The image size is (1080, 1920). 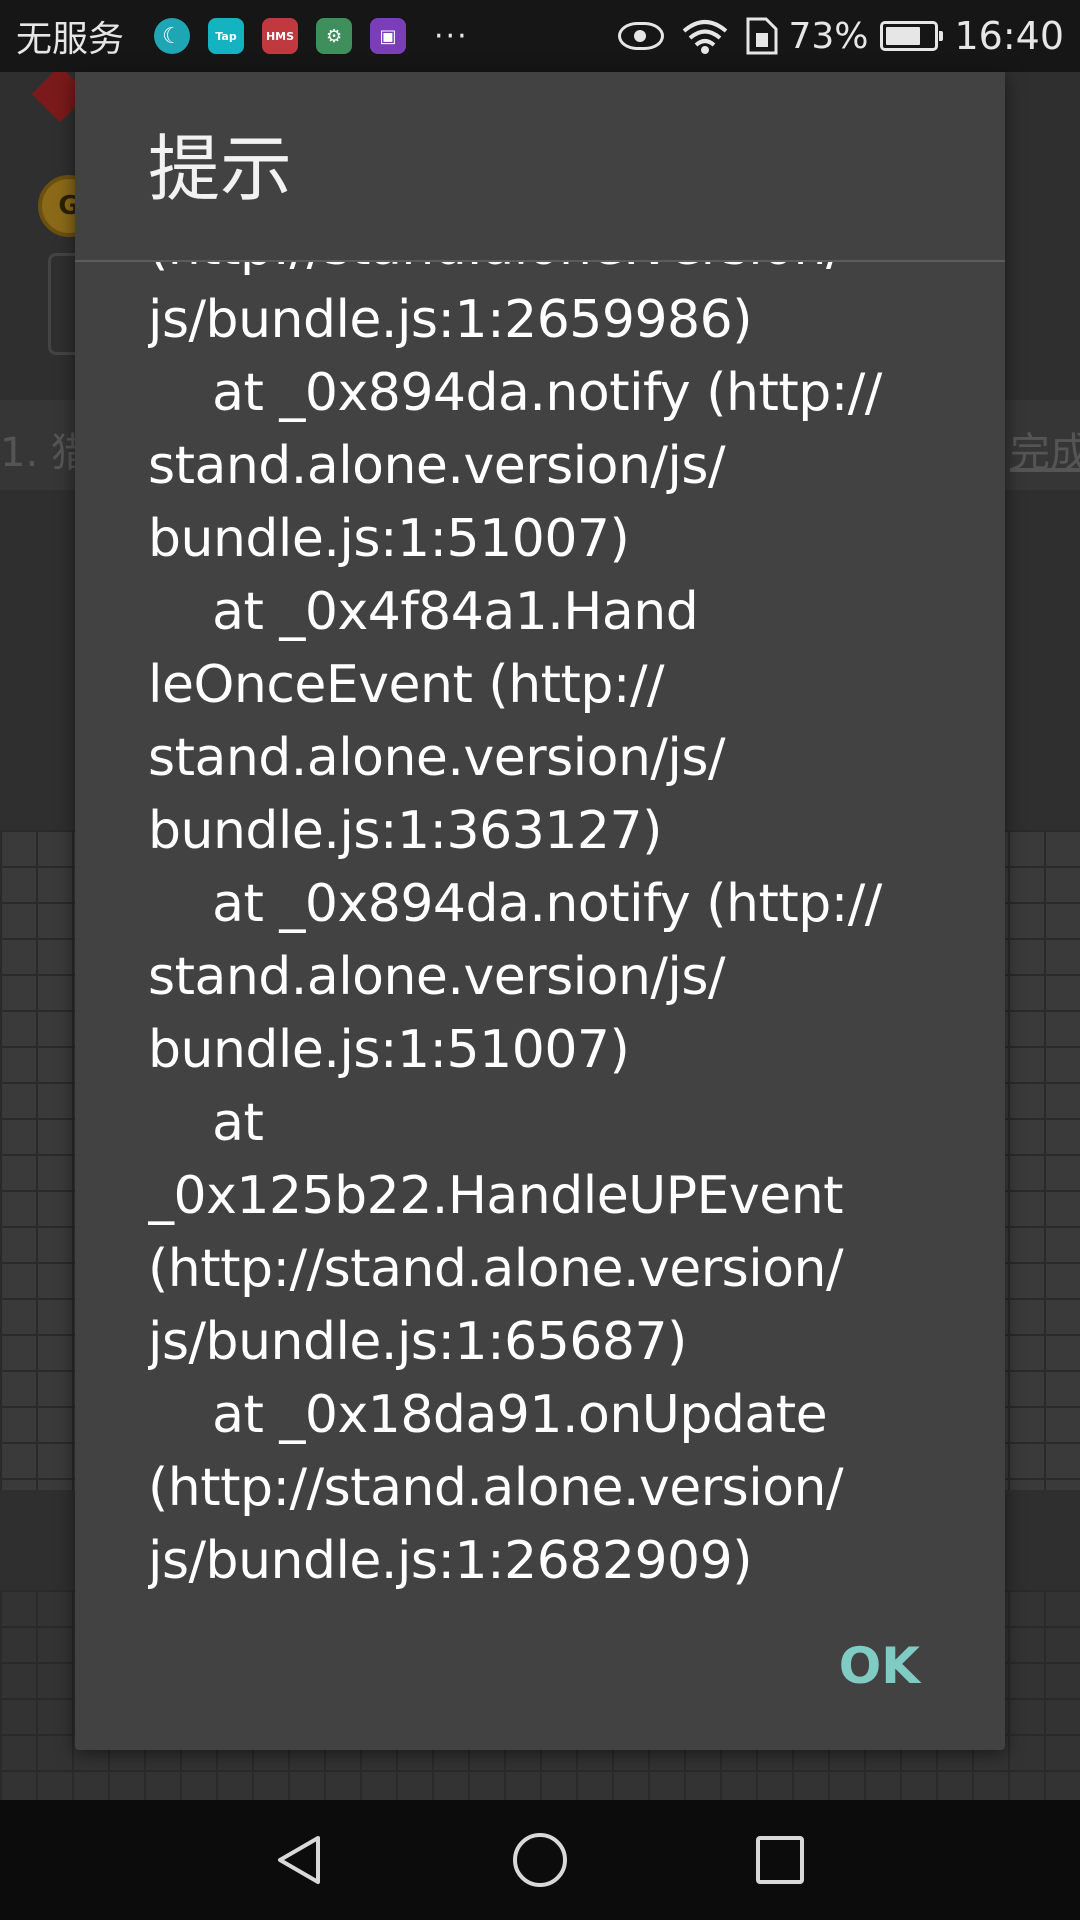 What do you see at coordinates (762, 36) in the screenshot?
I see `sim-card-icon` at bounding box center [762, 36].